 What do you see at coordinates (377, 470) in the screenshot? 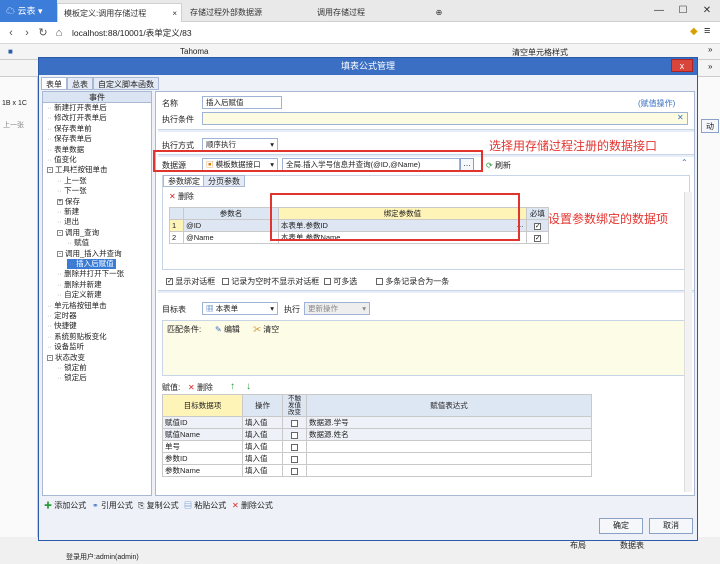
I see `table-row: 参数Name 填入值` at bounding box center [377, 470].